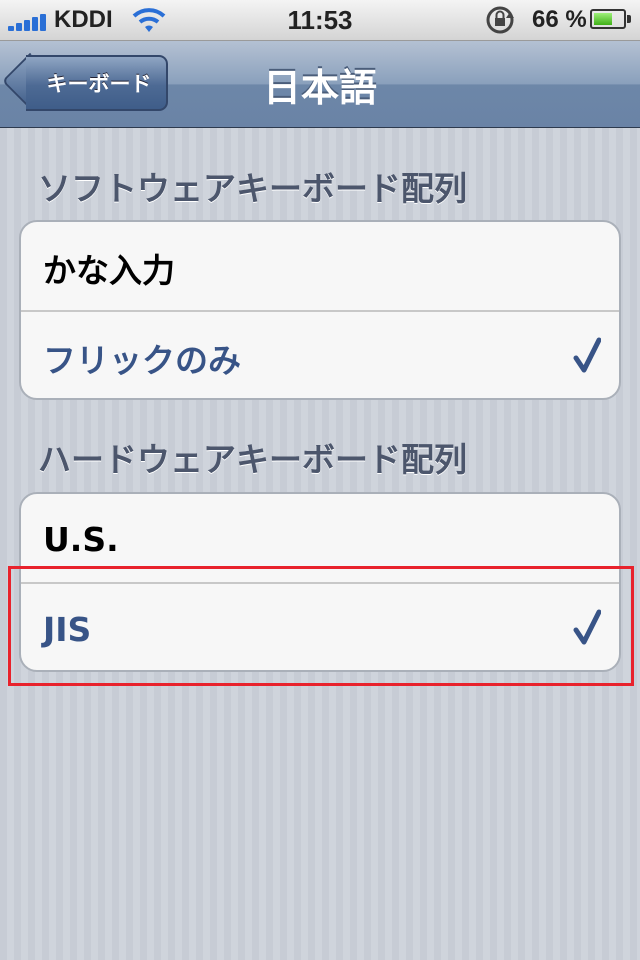  What do you see at coordinates (500, 23) in the screenshot?
I see `rotation-lock-icon` at bounding box center [500, 23].